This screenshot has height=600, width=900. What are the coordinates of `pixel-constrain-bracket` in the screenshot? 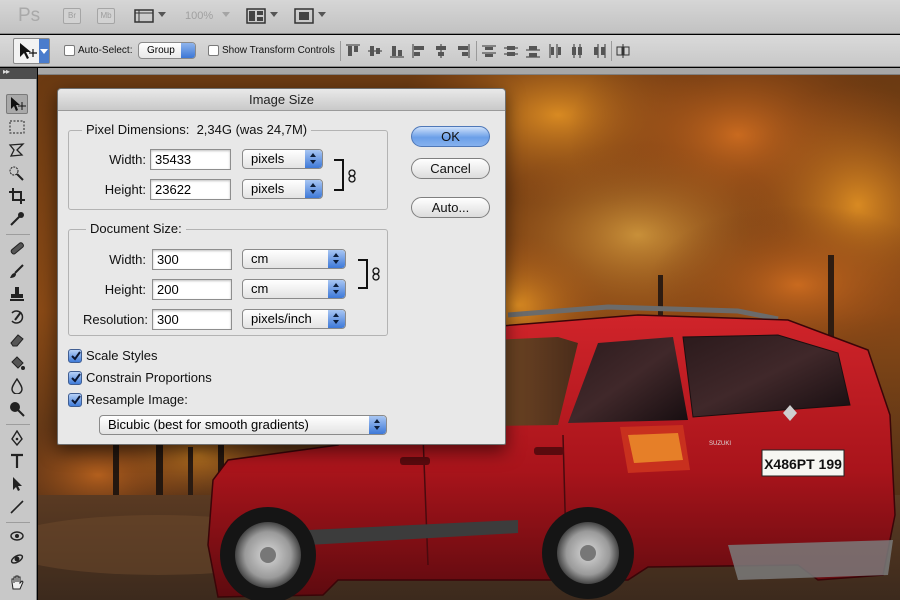 It's located at (339, 175).